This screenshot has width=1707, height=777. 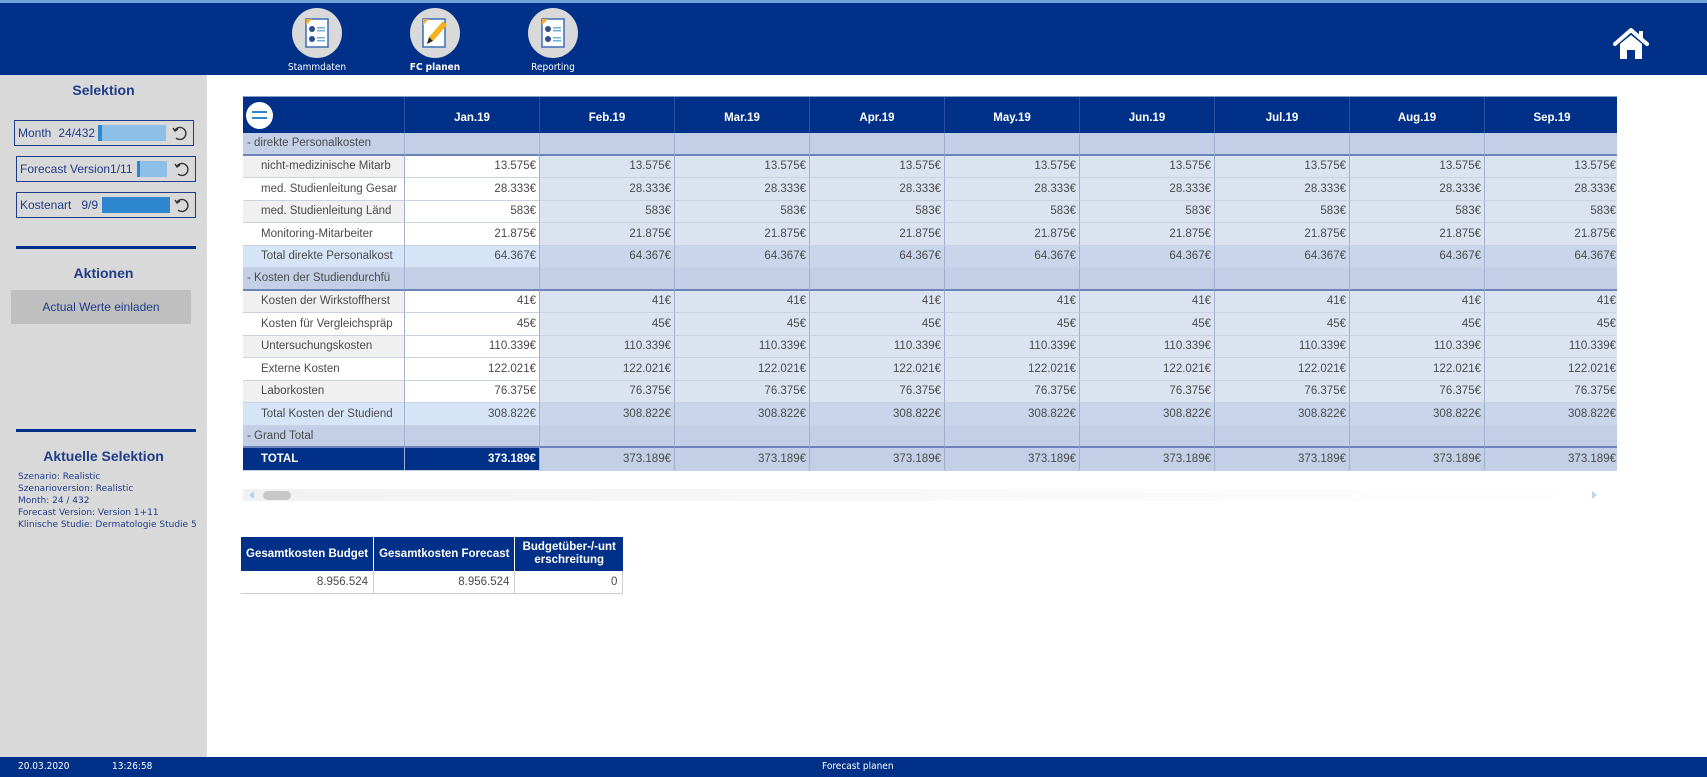 What do you see at coordinates (1012, 115) in the screenshot?
I see `column-header: May.19` at bounding box center [1012, 115].